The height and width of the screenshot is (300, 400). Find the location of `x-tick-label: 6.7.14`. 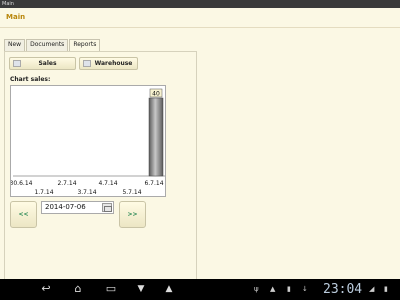

x-tick-label: 6.7.14 is located at coordinates (153, 183).